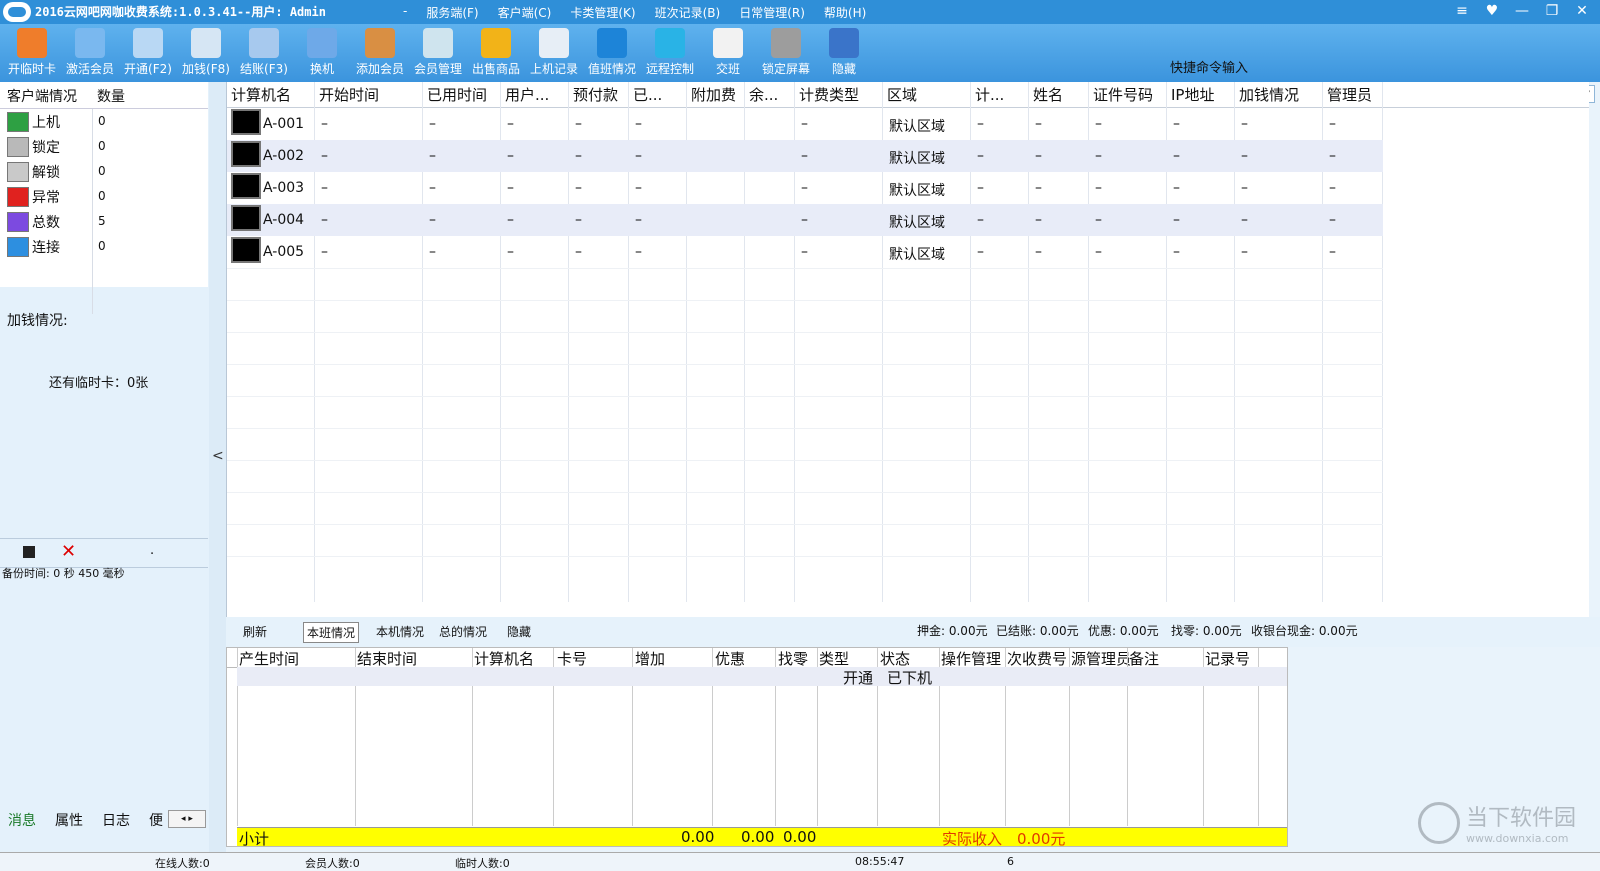 The image size is (1600, 871). I want to click on col-type: 类型, so click(834, 658).